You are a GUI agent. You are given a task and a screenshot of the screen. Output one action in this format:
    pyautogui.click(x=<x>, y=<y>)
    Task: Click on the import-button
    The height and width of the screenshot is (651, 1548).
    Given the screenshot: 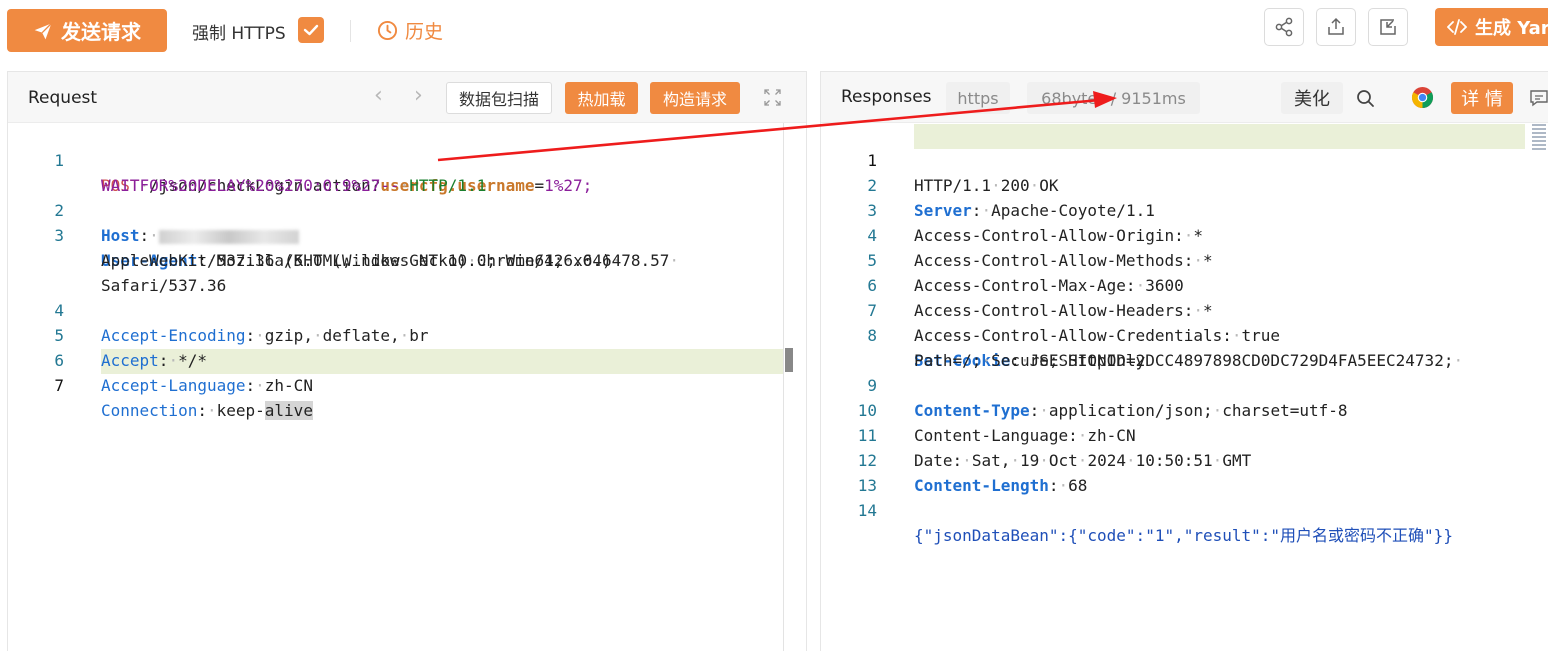 What is the action you would take?
    pyautogui.click(x=1388, y=27)
    